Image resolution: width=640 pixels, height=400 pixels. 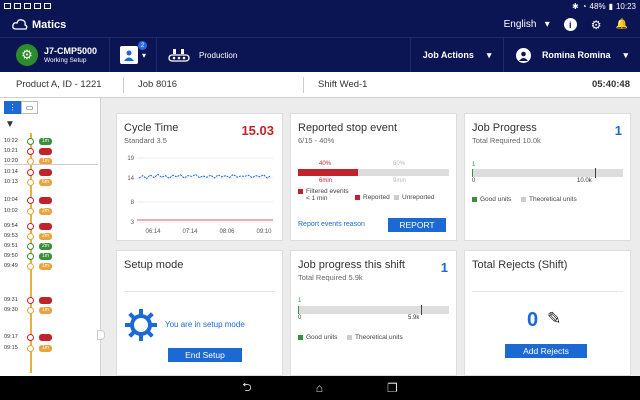 What do you see at coordinates (596, 25) in the screenshot?
I see `gear-icon: ⚙` at bounding box center [596, 25].